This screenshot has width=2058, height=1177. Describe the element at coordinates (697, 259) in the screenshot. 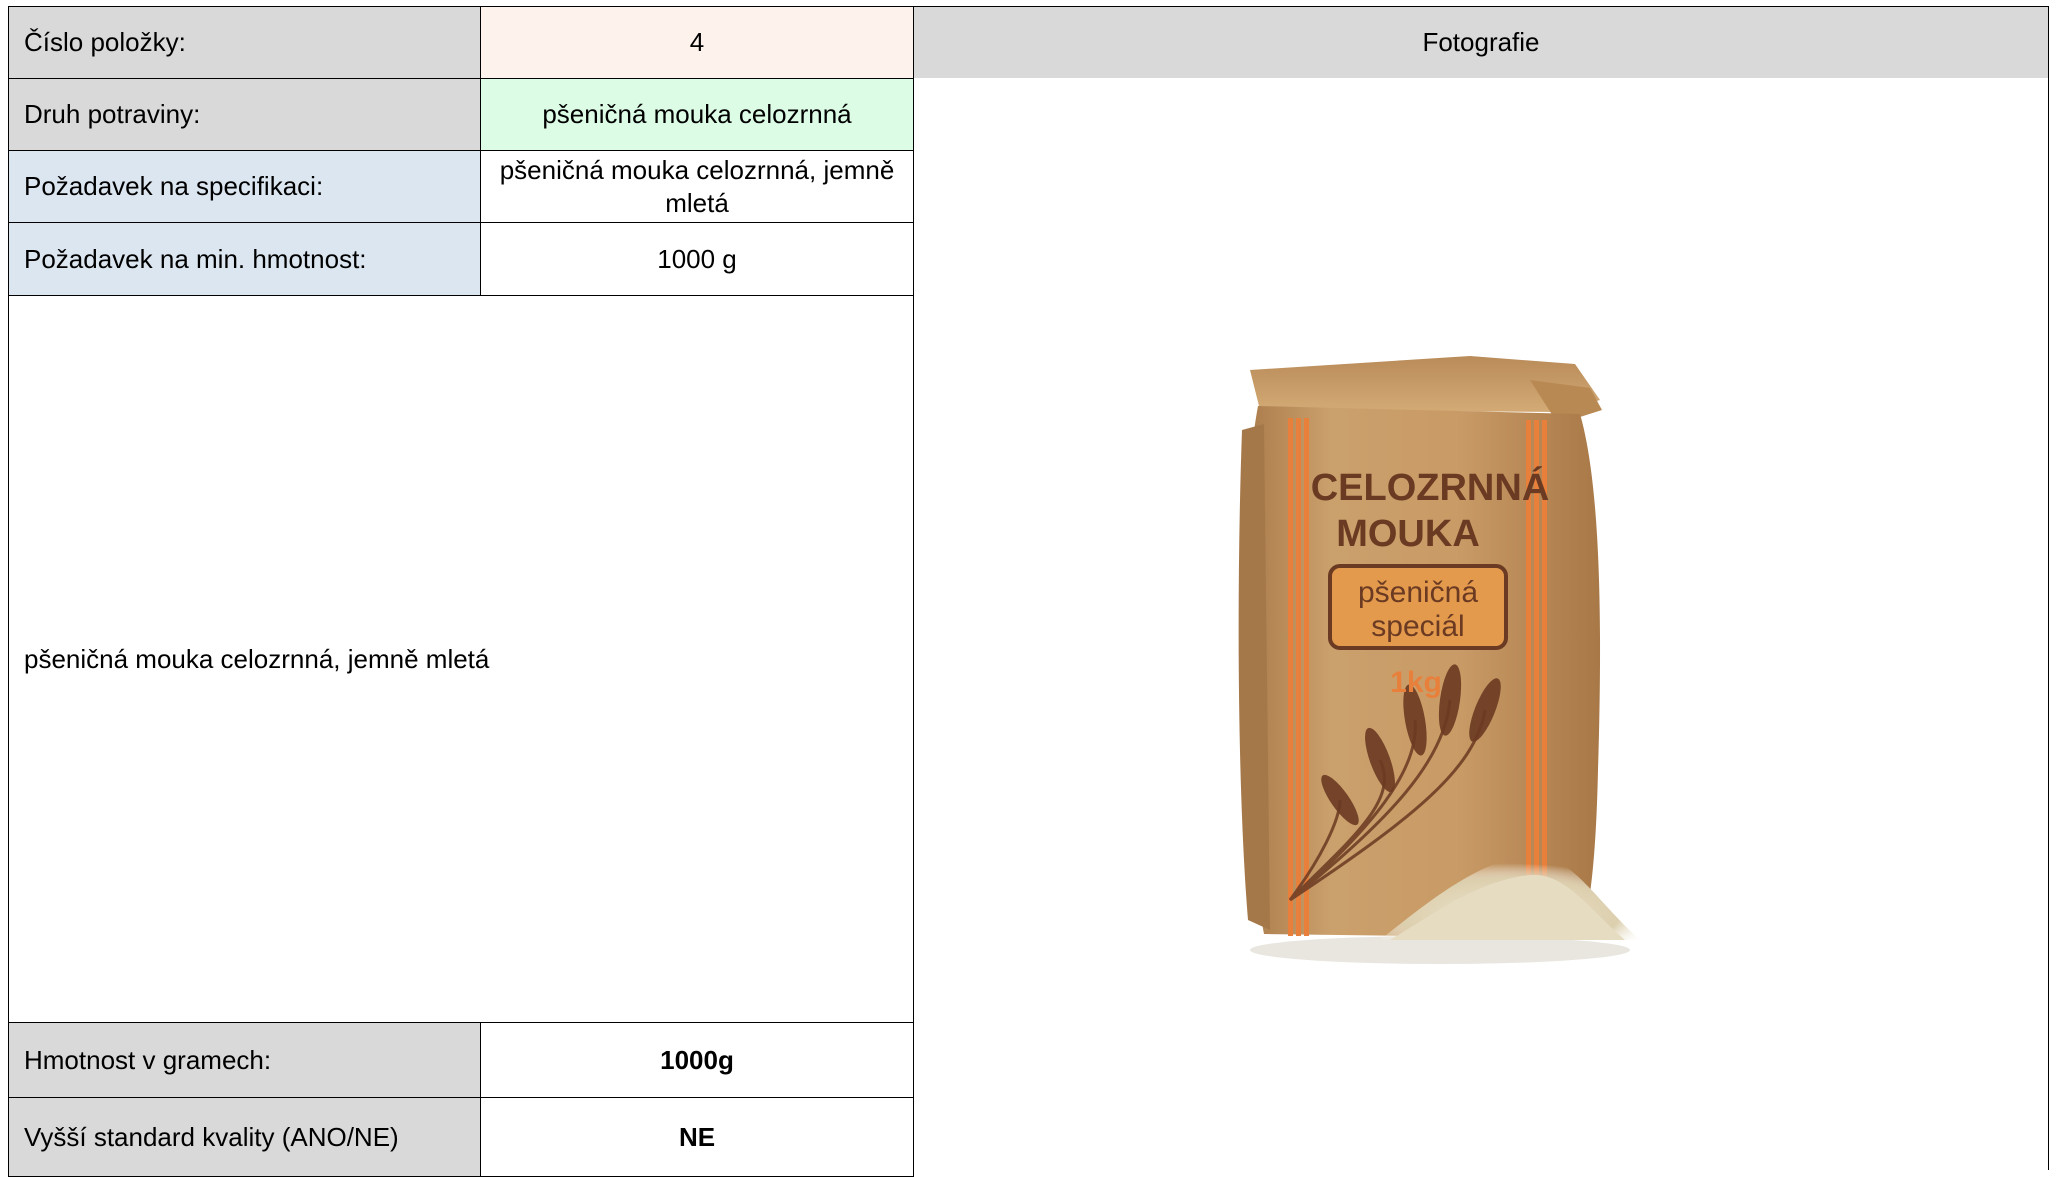

I see `min-weight-value: 1000 g` at that location.